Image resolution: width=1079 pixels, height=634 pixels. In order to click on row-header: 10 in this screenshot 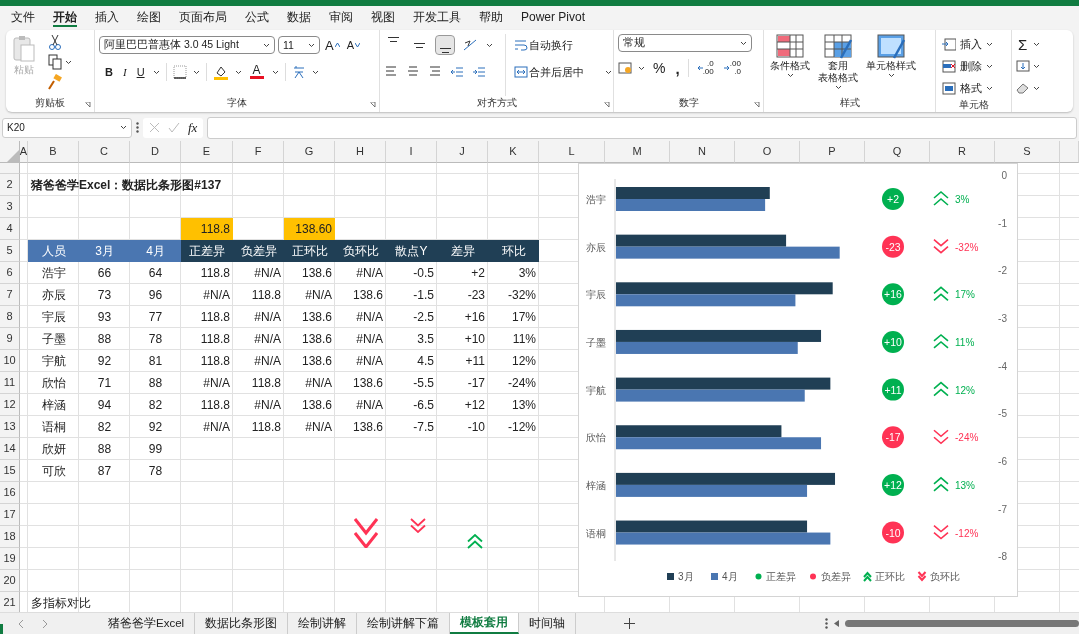, I will do `click(10, 360)`.